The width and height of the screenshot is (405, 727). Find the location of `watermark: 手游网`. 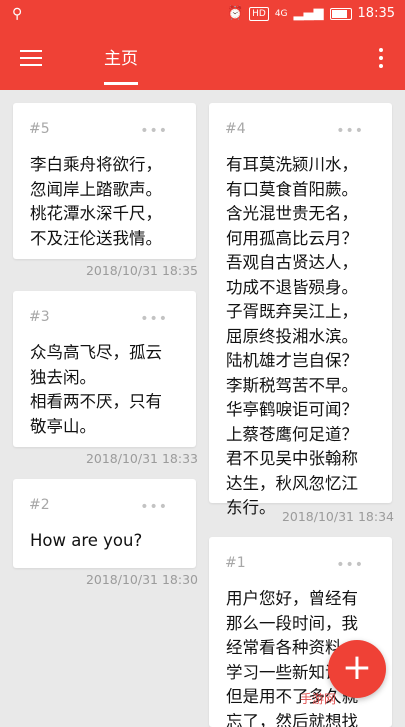

watermark: 手游网 is located at coordinates (318, 699).